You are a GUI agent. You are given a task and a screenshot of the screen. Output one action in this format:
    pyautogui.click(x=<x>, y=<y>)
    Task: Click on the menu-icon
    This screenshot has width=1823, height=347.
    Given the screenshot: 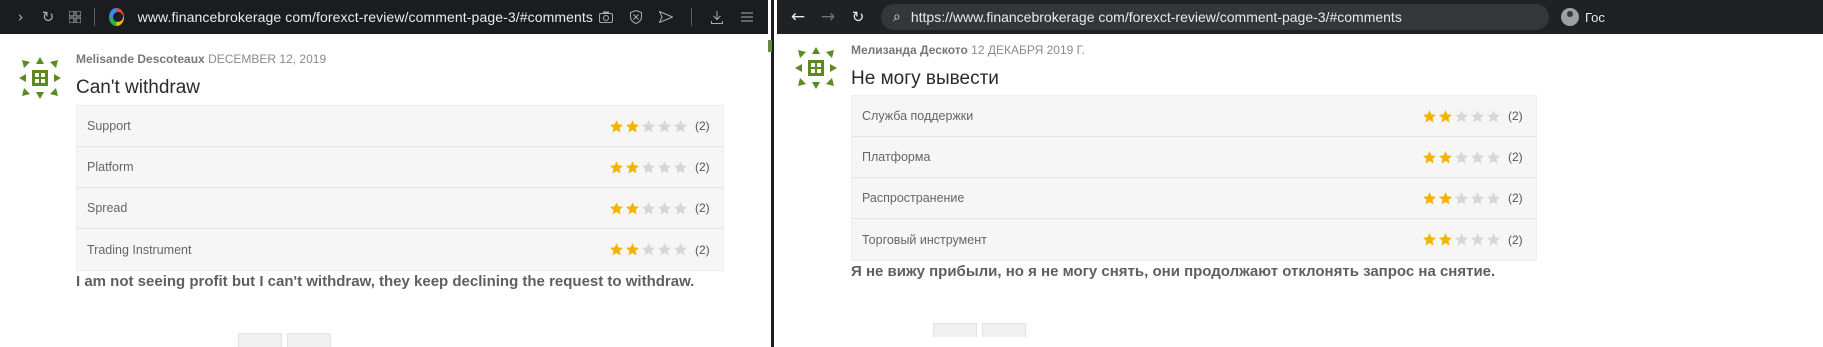 What is the action you would take?
    pyautogui.click(x=747, y=17)
    